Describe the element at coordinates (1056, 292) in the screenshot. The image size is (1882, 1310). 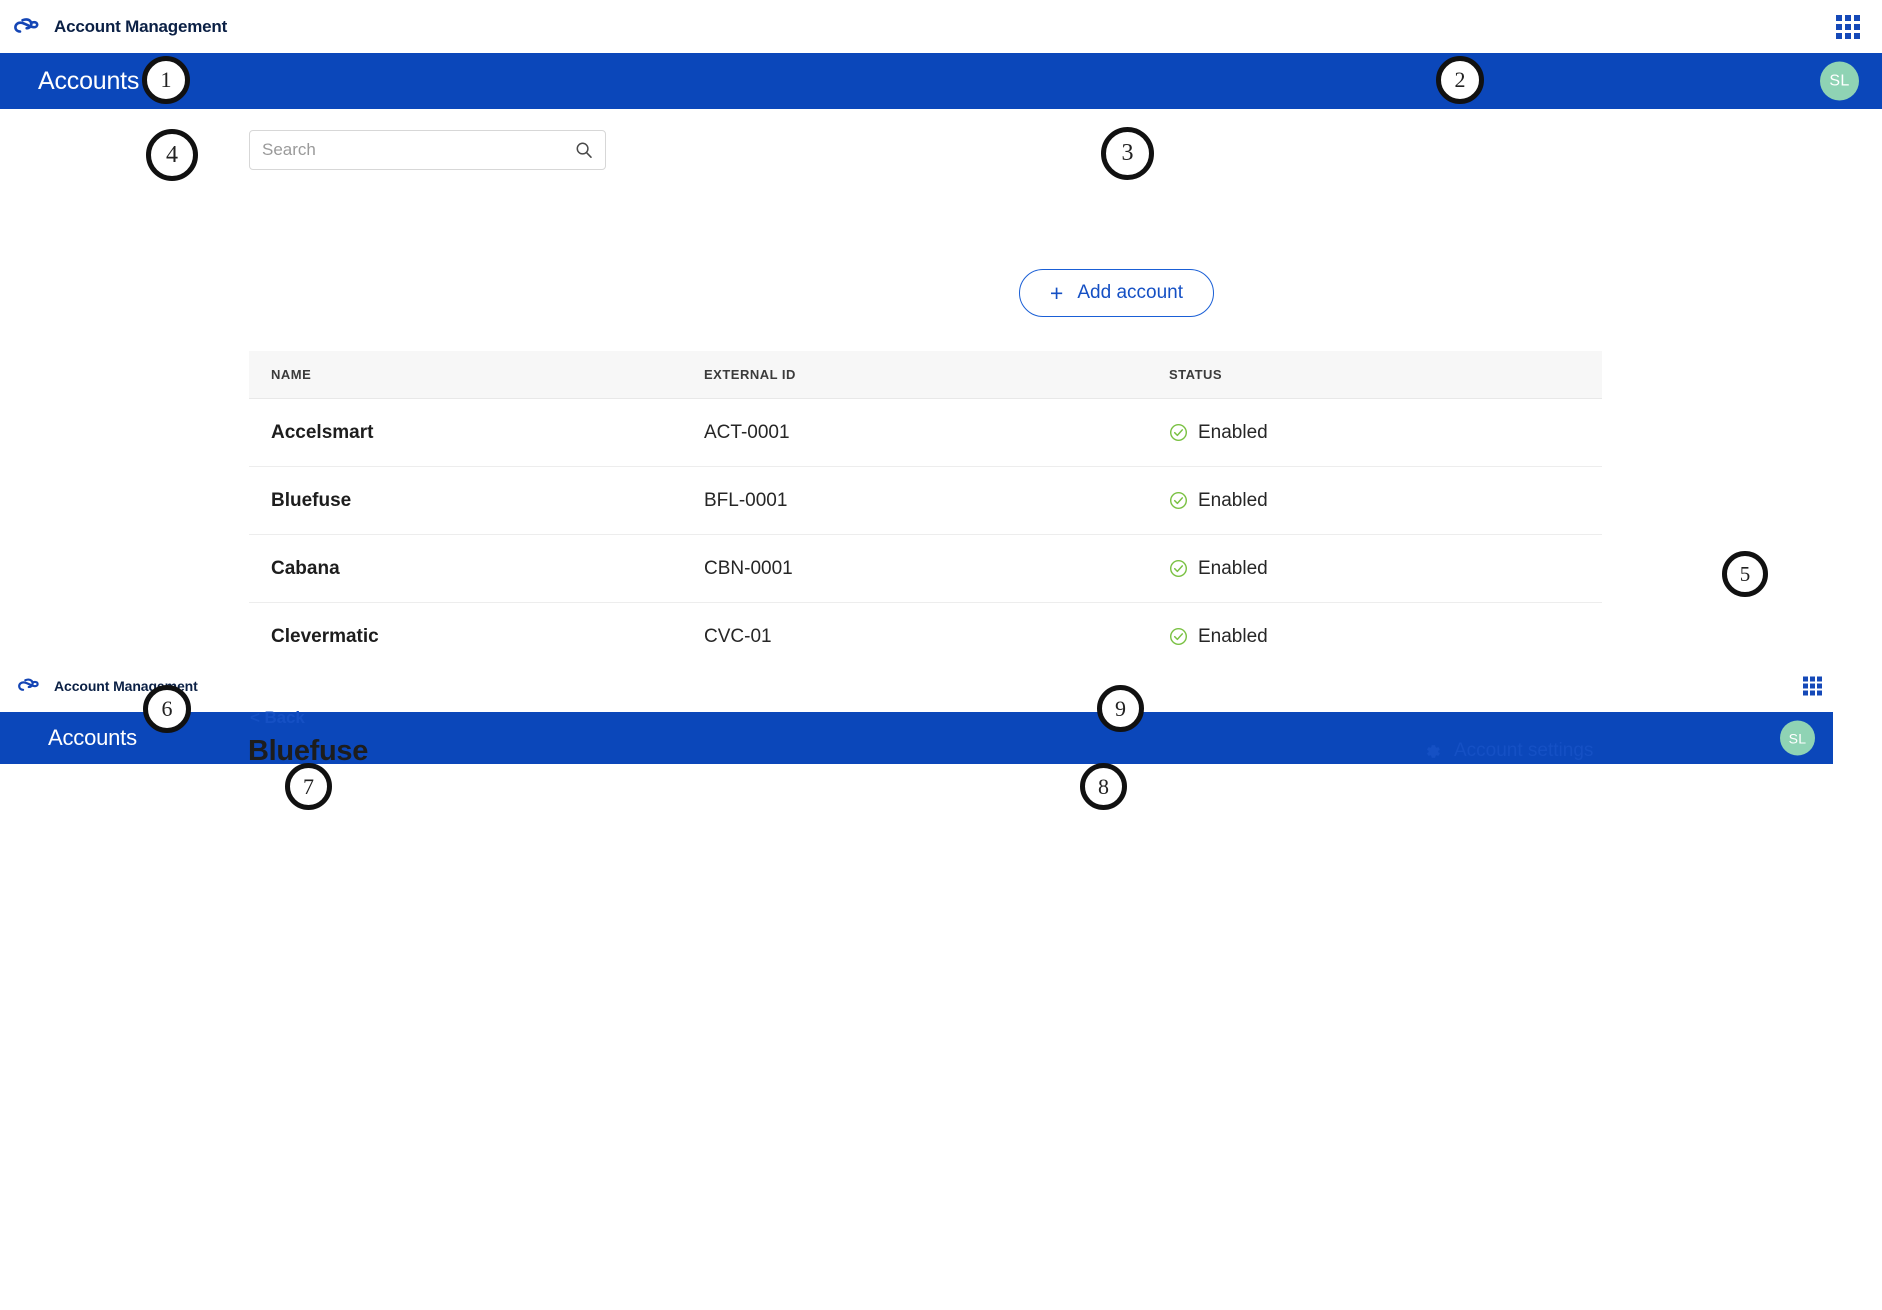
I see `plus-icon: +` at that location.